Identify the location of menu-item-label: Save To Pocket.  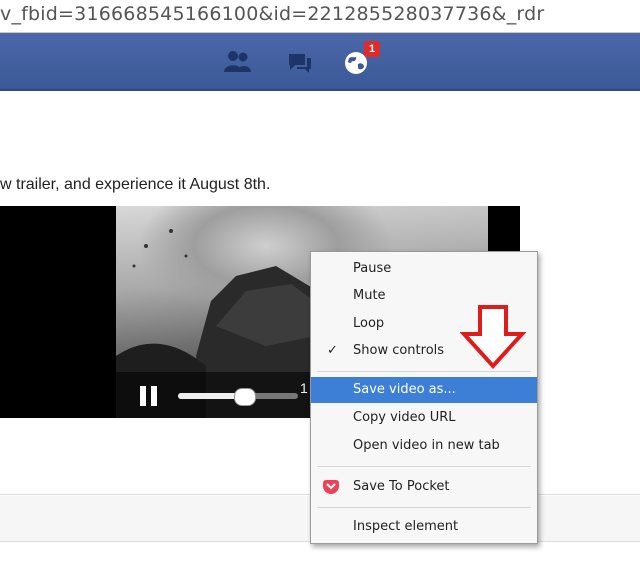
(401, 486).